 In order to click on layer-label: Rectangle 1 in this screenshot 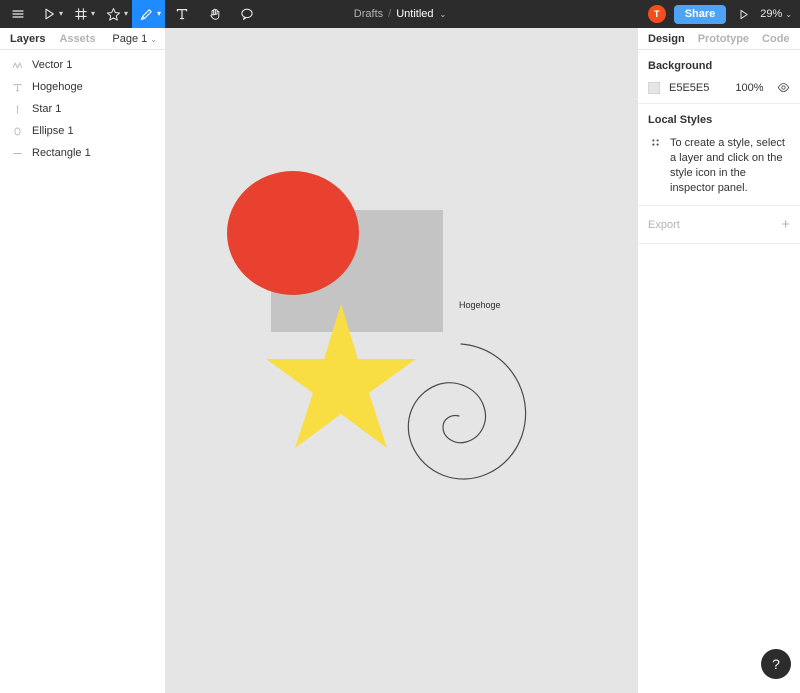, I will do `click(61, 153)`.